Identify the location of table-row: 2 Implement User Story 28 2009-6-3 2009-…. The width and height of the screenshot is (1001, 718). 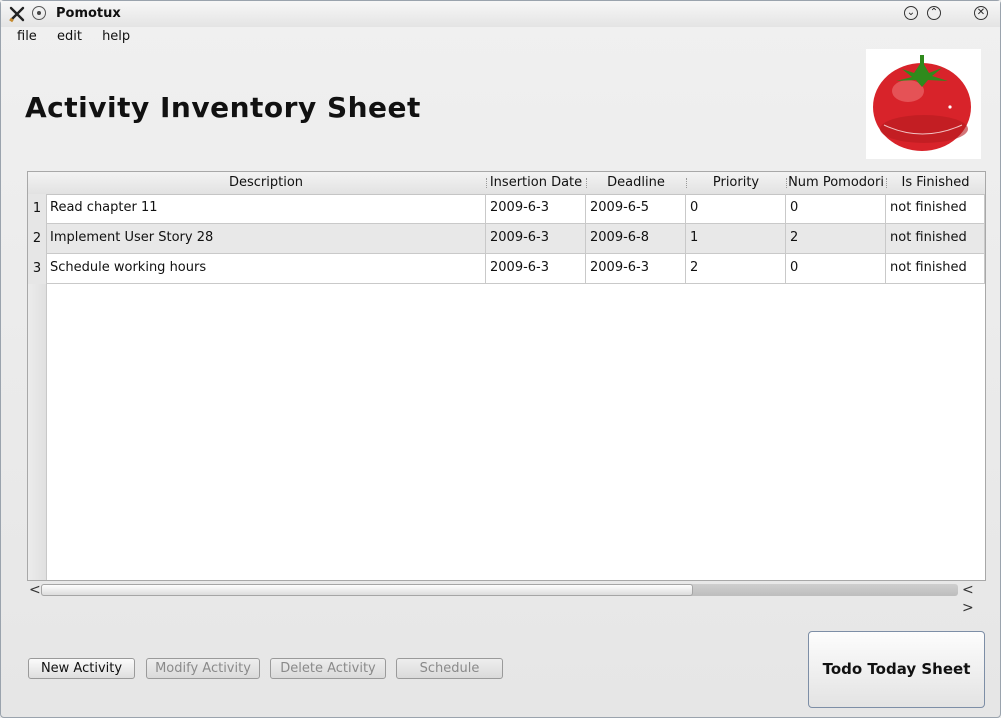
(506, 239).